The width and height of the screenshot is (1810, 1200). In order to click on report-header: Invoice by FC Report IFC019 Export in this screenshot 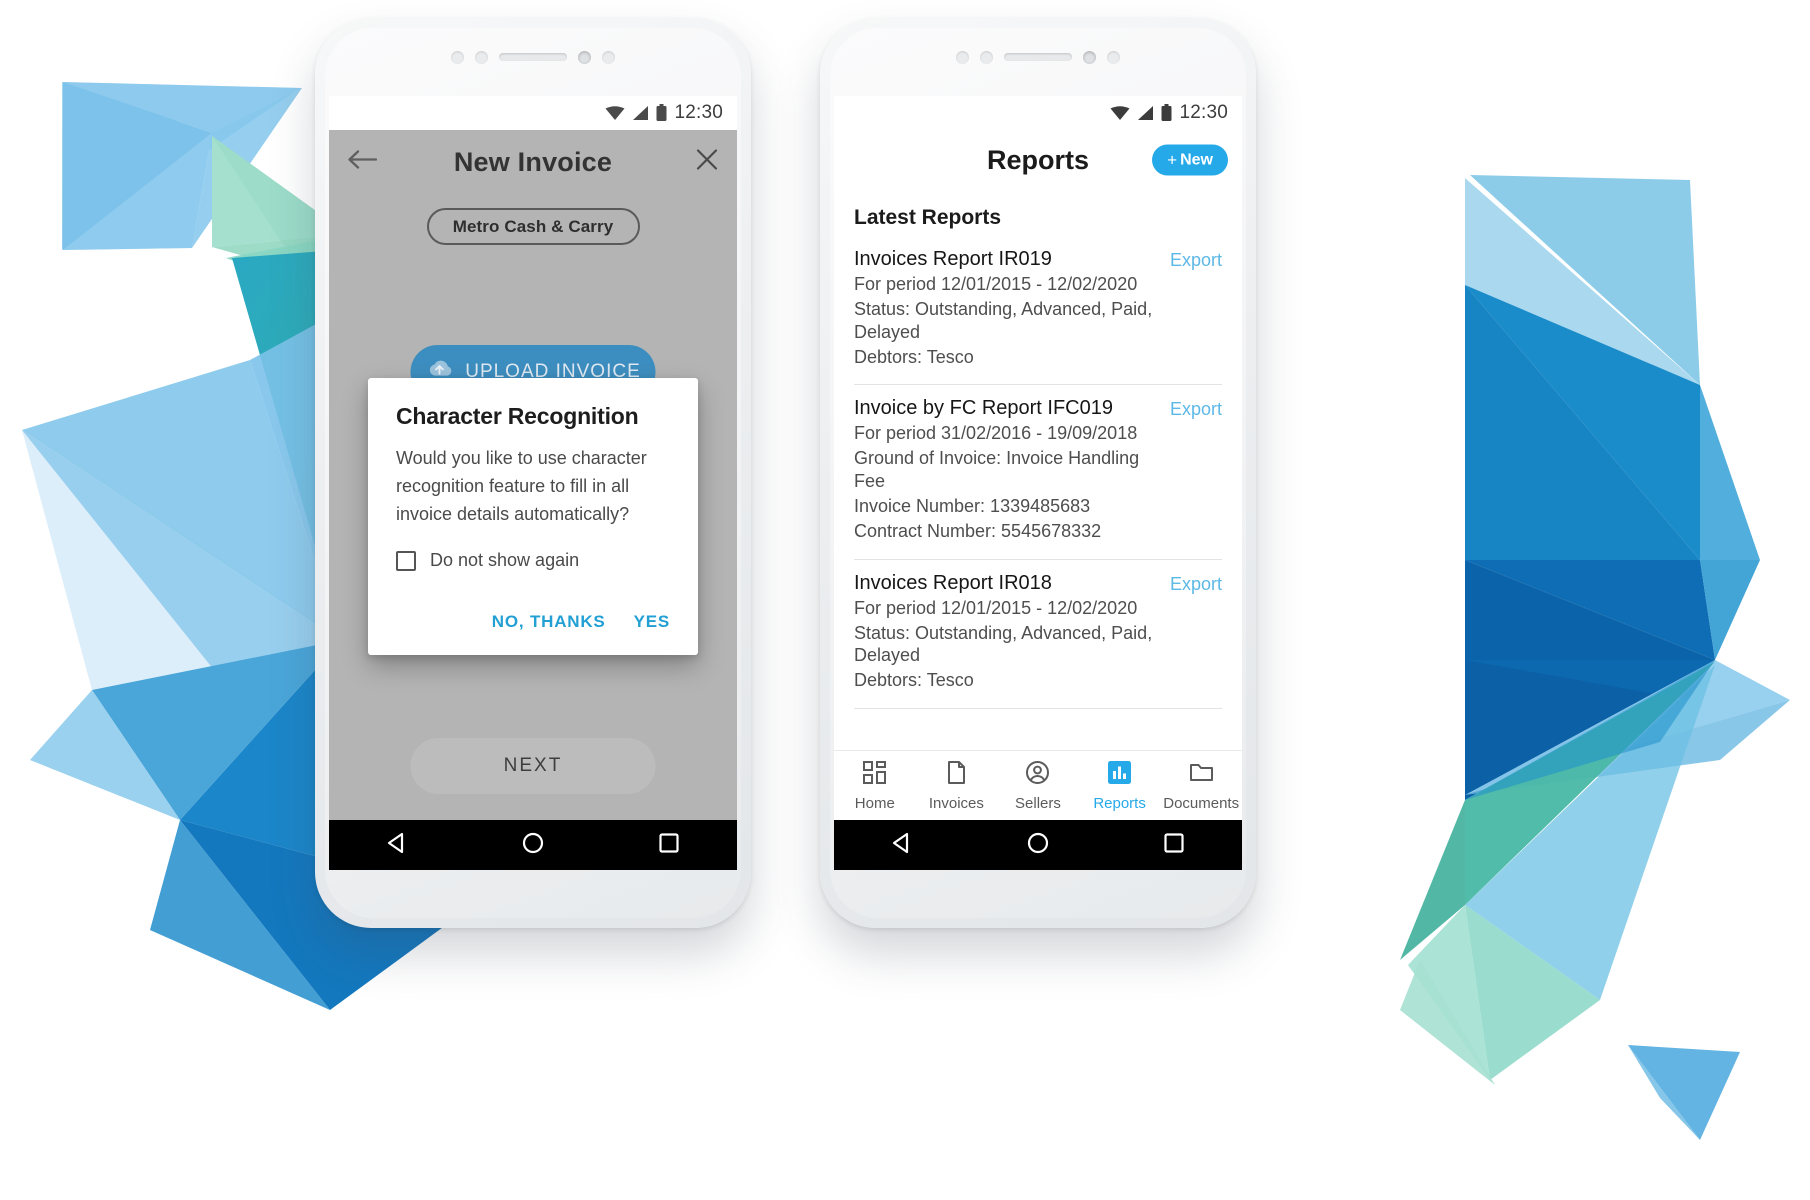, I will do `click(1038, 408)`.